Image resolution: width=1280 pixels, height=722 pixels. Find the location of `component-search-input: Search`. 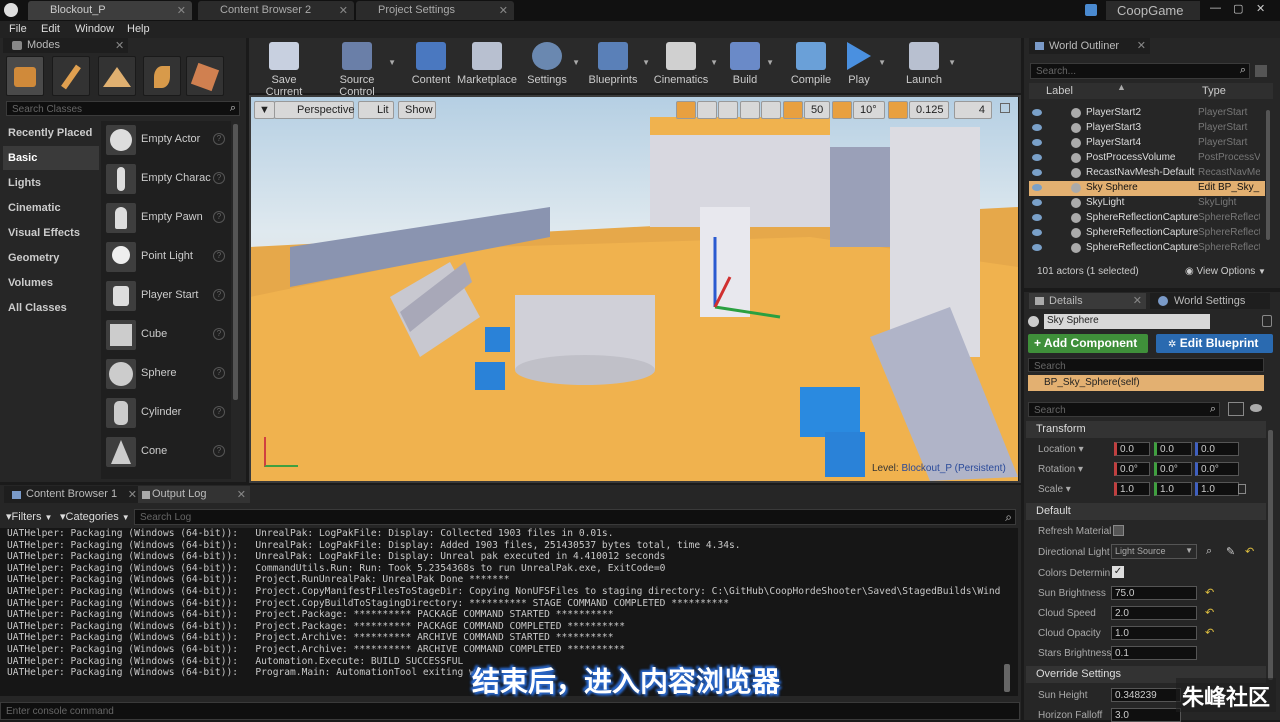

component-search-input: Search is located at coordinates (1146, 365).